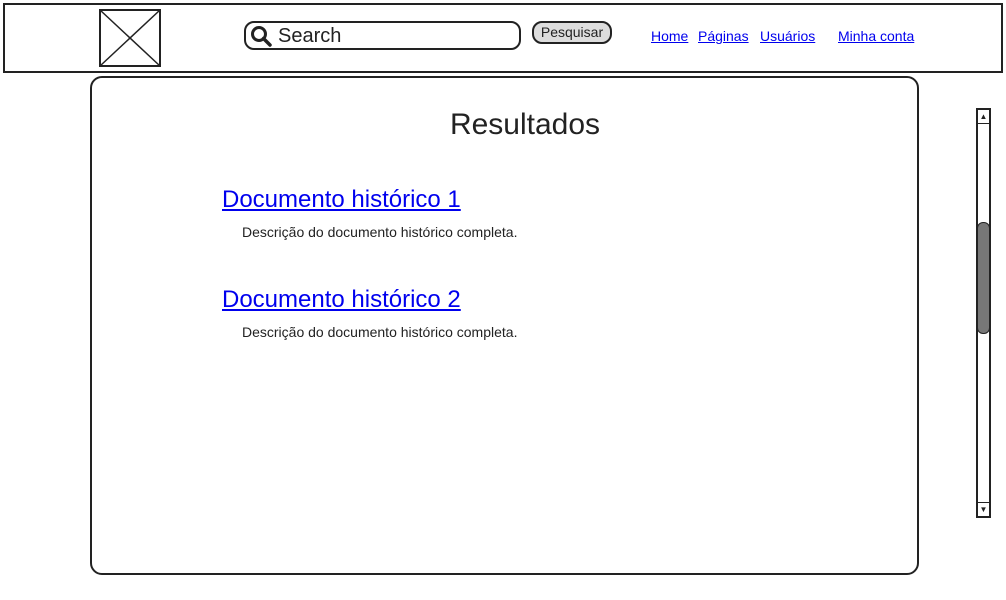 The image size is (1006, 600). Describe the element at coordinates (369, 200) in the screenshot. I see `result-title-link: Documento histórico 1` at that location.